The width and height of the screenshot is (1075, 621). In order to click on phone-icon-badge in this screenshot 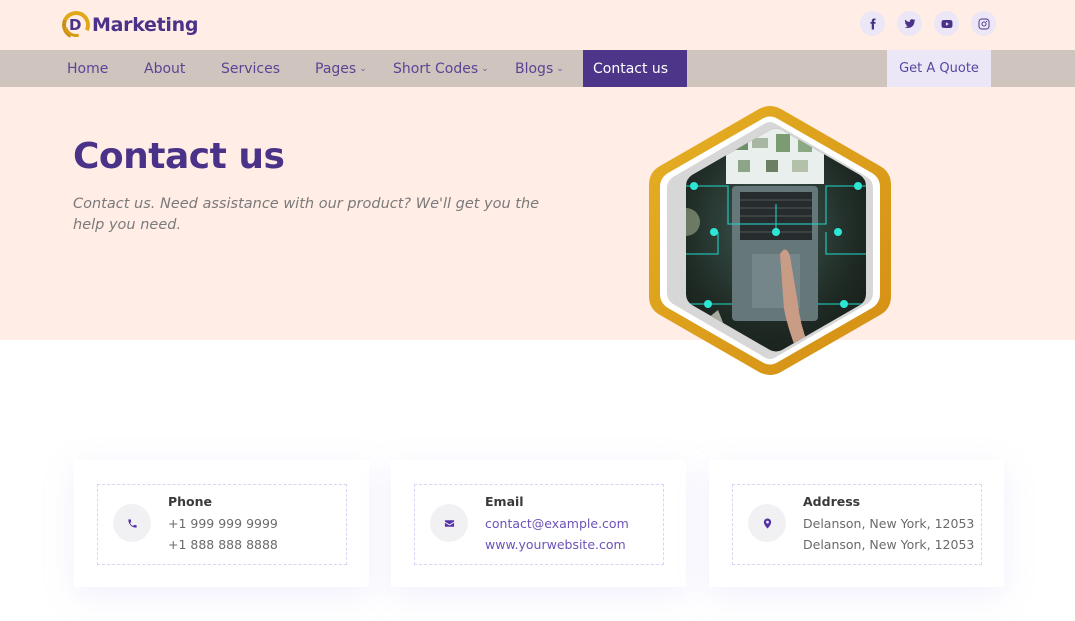, I will do `click(132, 523)`.